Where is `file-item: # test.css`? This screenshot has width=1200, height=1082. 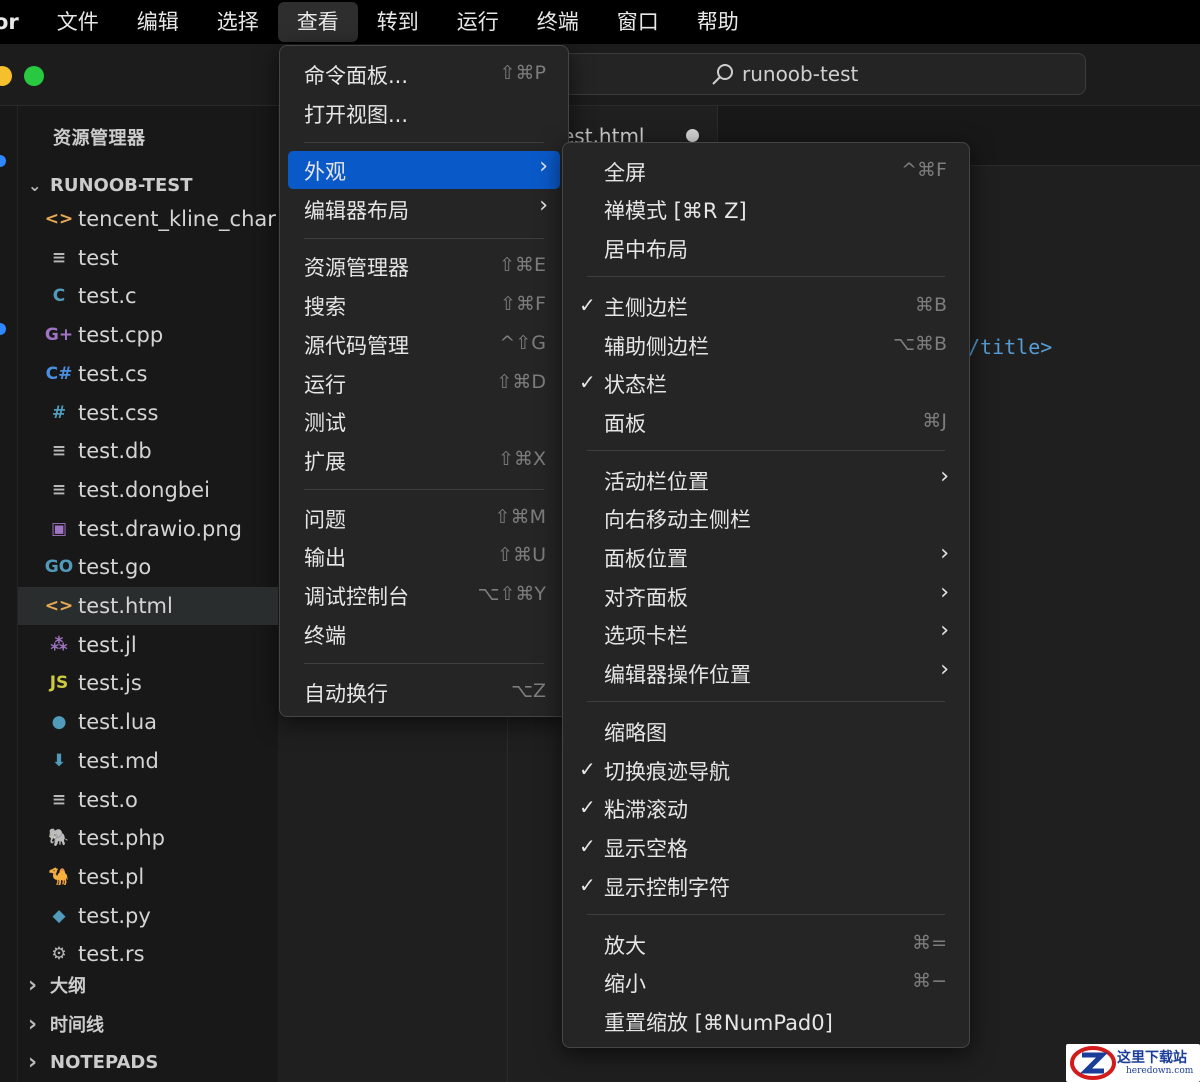
file-item: # test.css is located at coordinates (148, 413).